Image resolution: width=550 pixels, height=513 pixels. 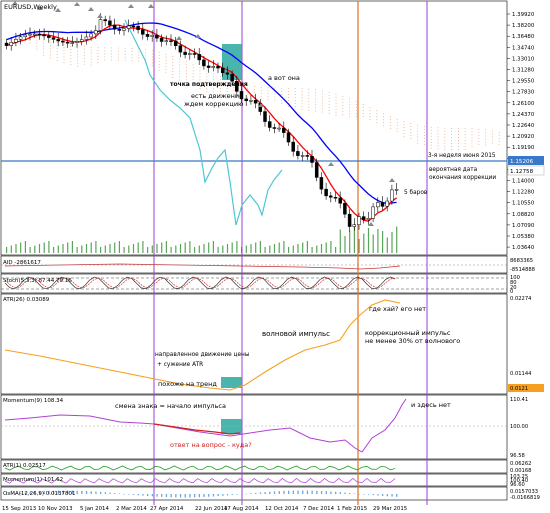 I want to click on price-tick-label: 1.22640, so click(x=523, y=126).